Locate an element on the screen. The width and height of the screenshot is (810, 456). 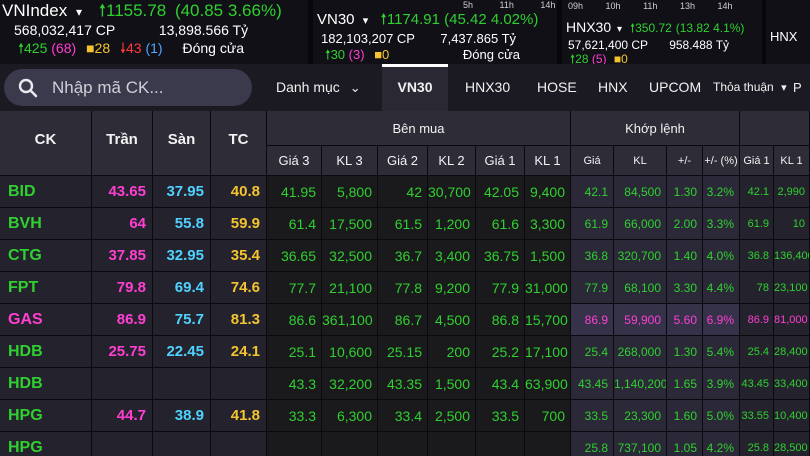
search-box is located at coordinates (128, 87).